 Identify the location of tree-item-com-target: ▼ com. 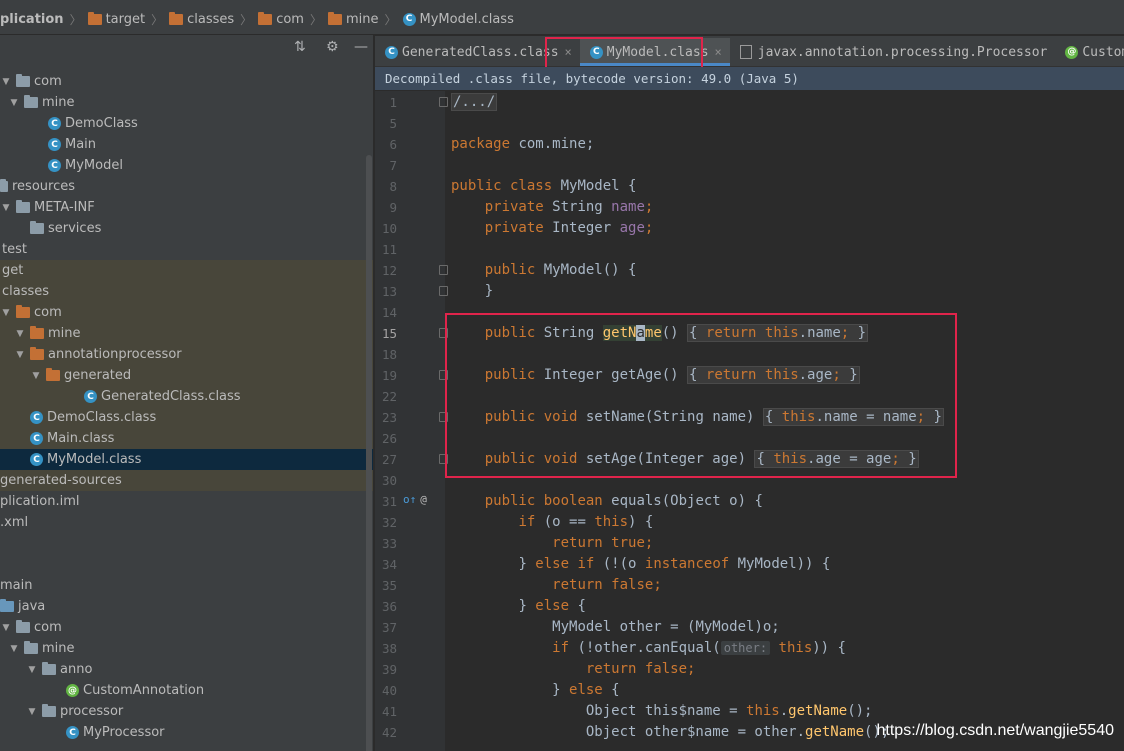
(186, 312).